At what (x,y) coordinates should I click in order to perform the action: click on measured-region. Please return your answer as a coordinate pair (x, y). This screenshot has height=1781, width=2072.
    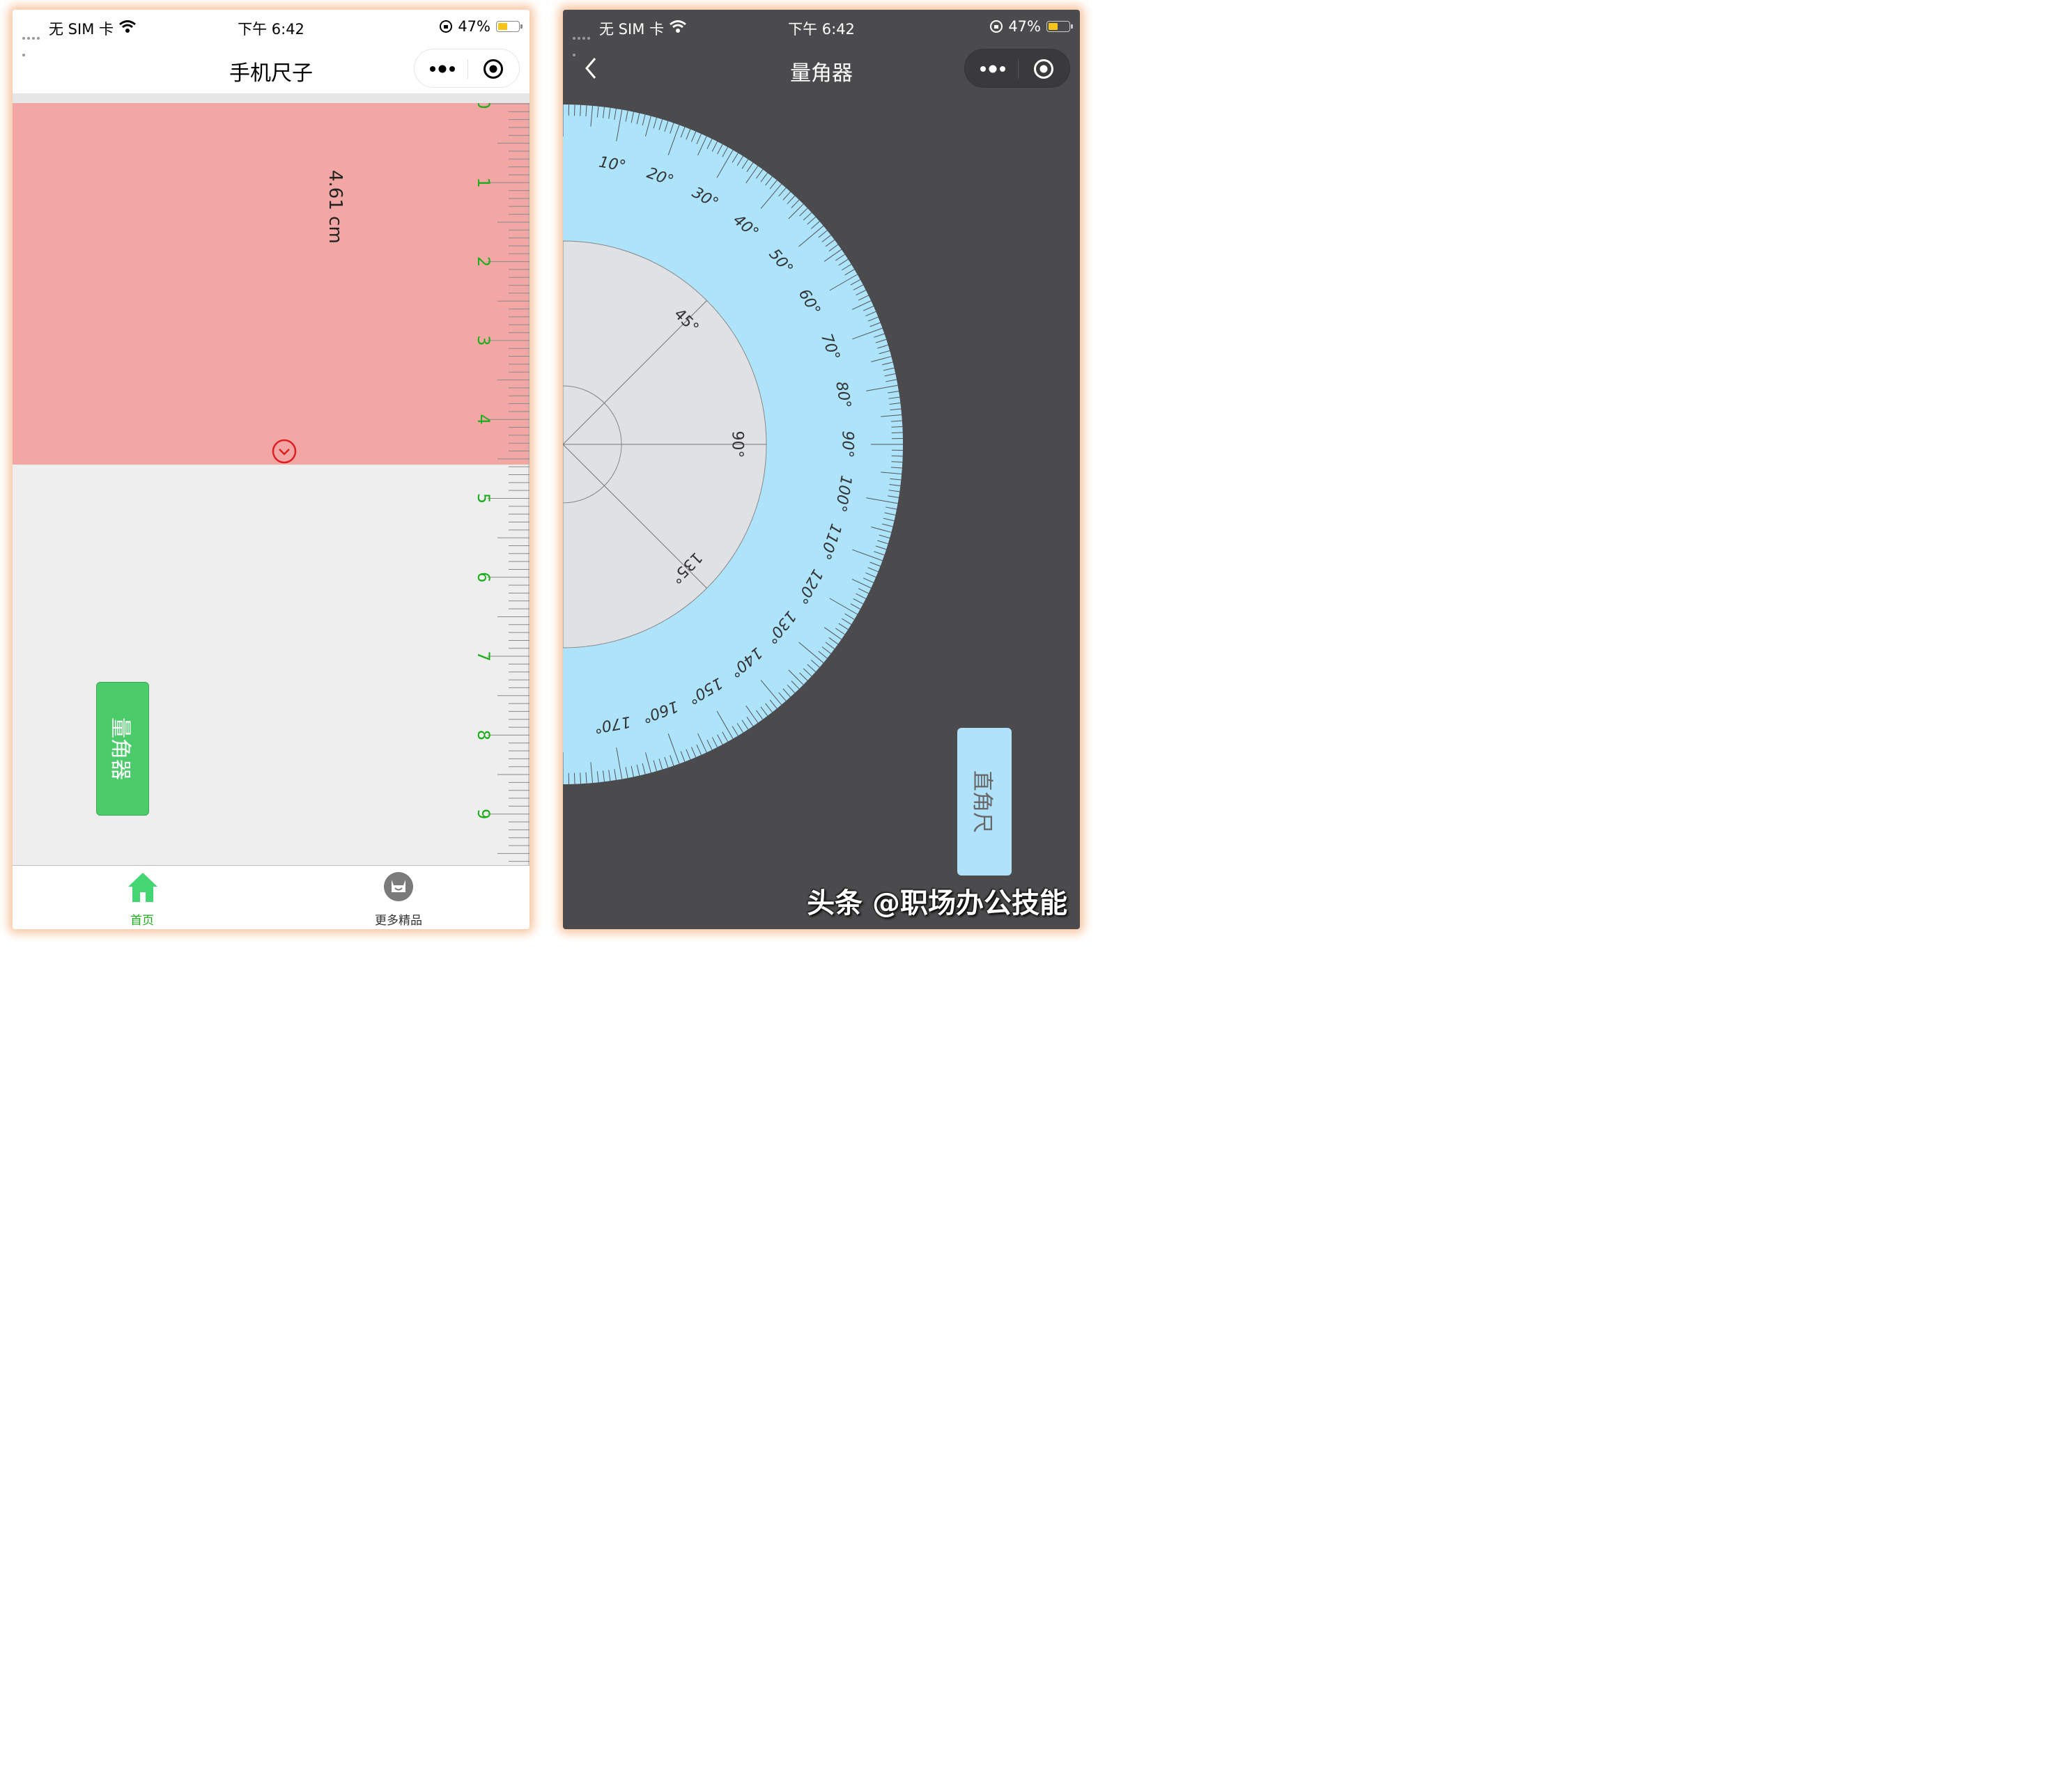
    Looking at the image, I should click on (271, 284).